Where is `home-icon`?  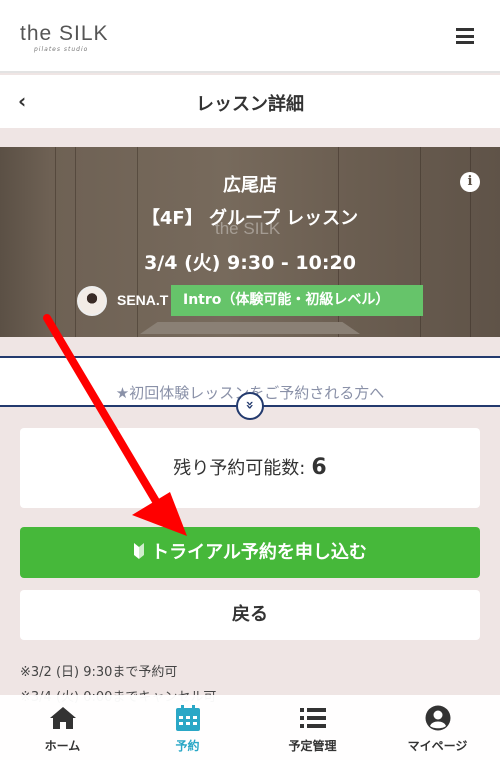 home-icon is located at coordinates (62, 718).